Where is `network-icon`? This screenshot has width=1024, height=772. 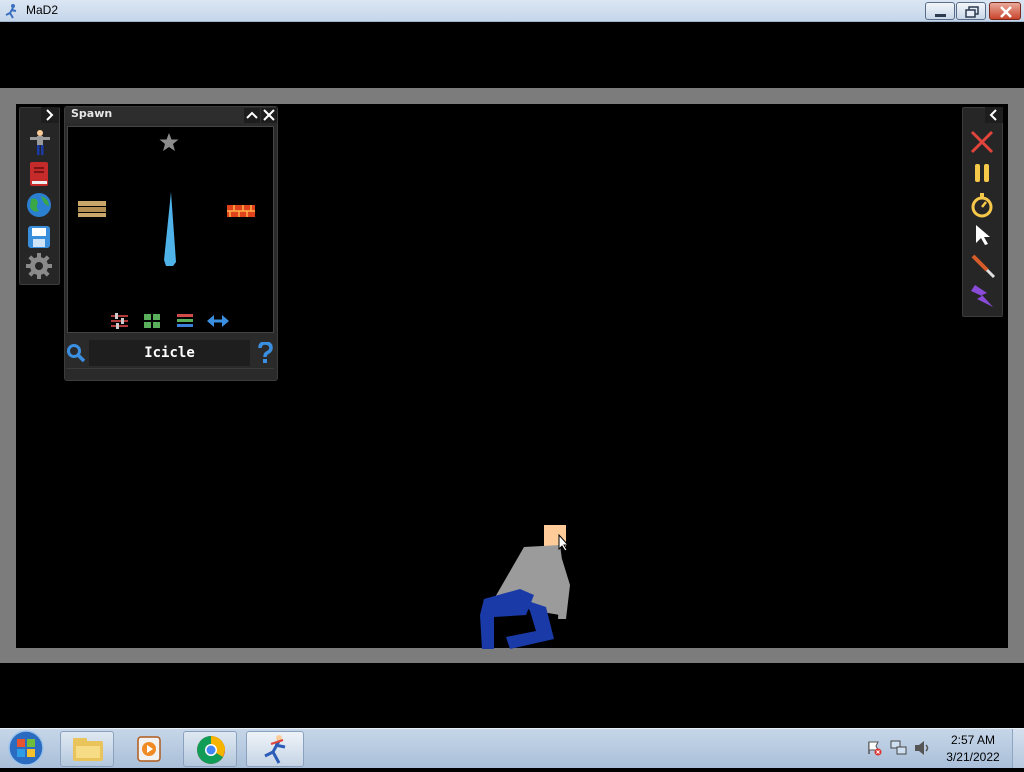 network-icon is located at coordinates (899, 750).